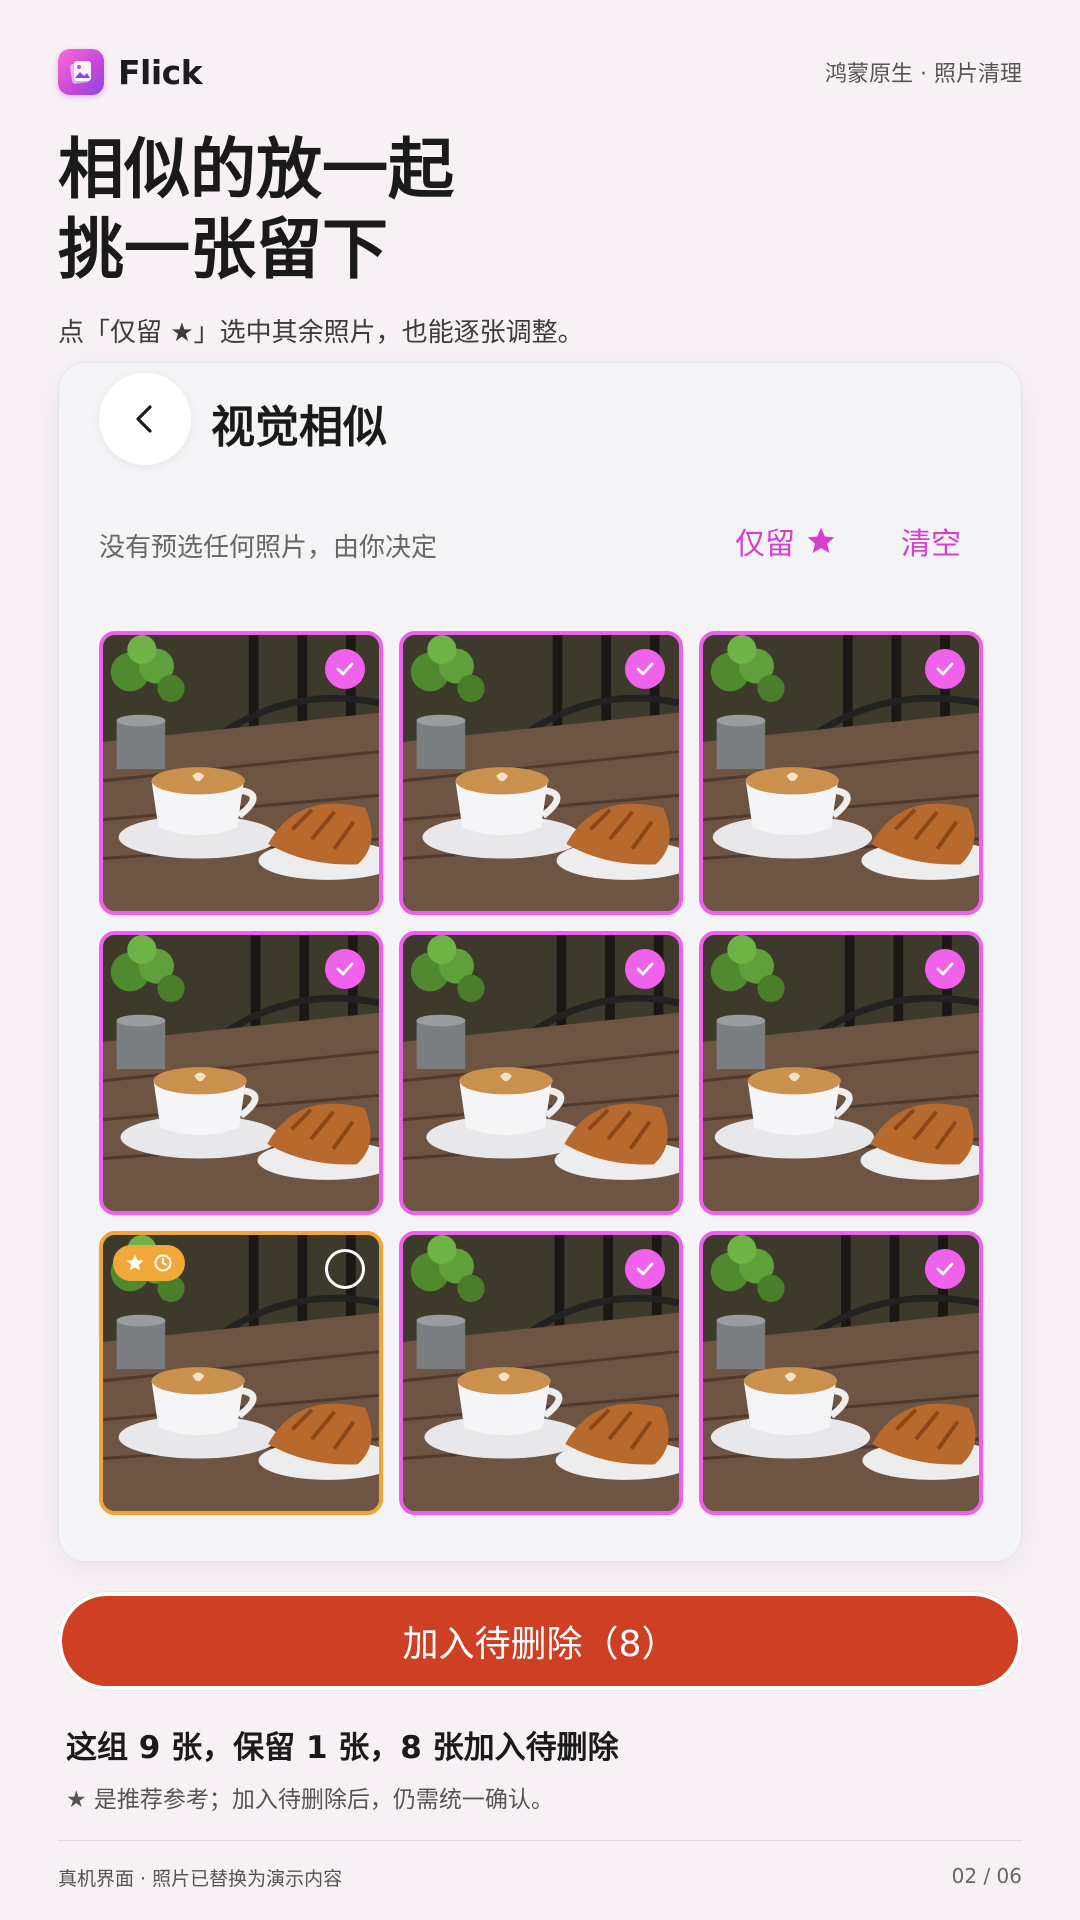  I want to click on chevron-left-icon, so click(144, 419).